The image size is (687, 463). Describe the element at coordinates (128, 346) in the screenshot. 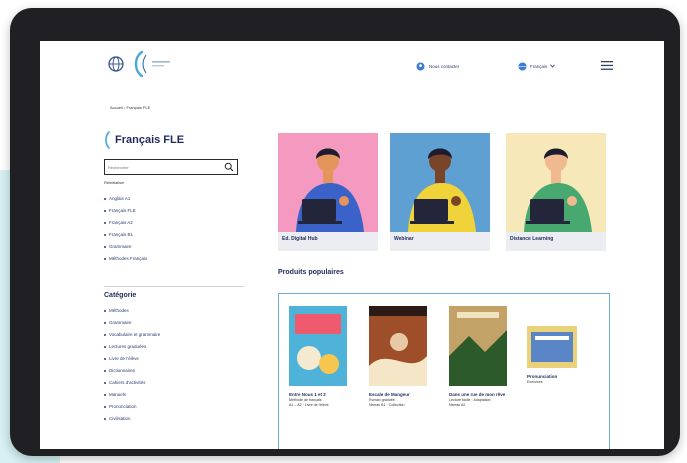

I see `category-item-label: Lectures graduées` at that location.